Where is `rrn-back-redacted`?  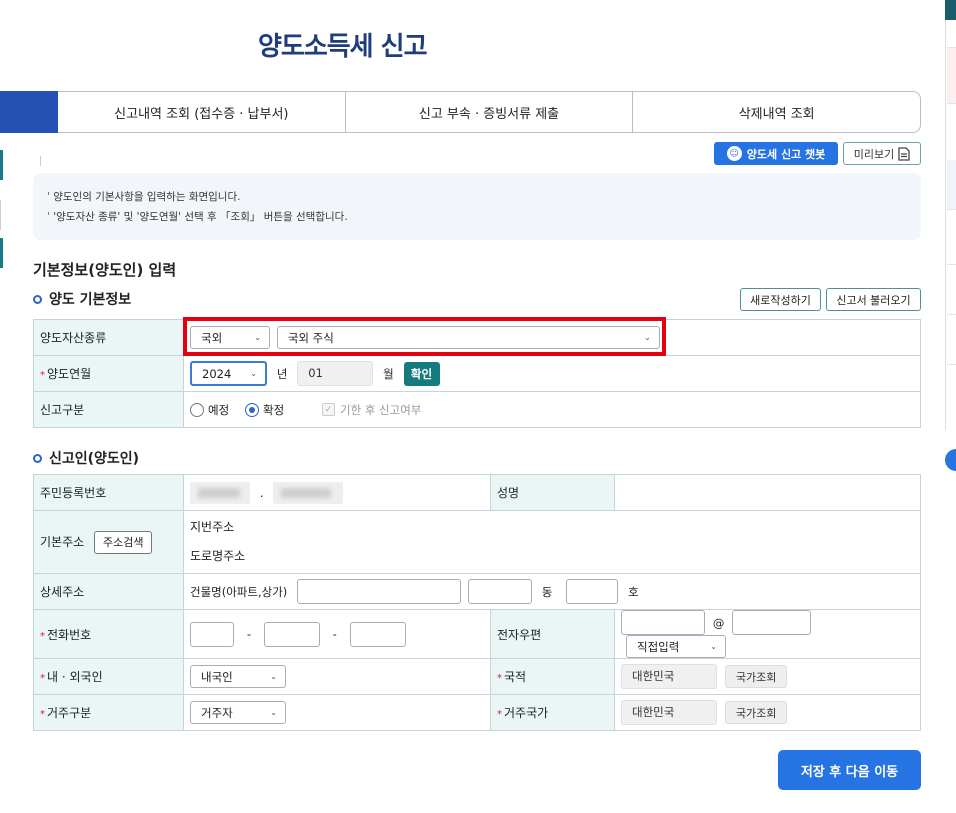 rrn-back-redacted is located at coordinates (308, 492).